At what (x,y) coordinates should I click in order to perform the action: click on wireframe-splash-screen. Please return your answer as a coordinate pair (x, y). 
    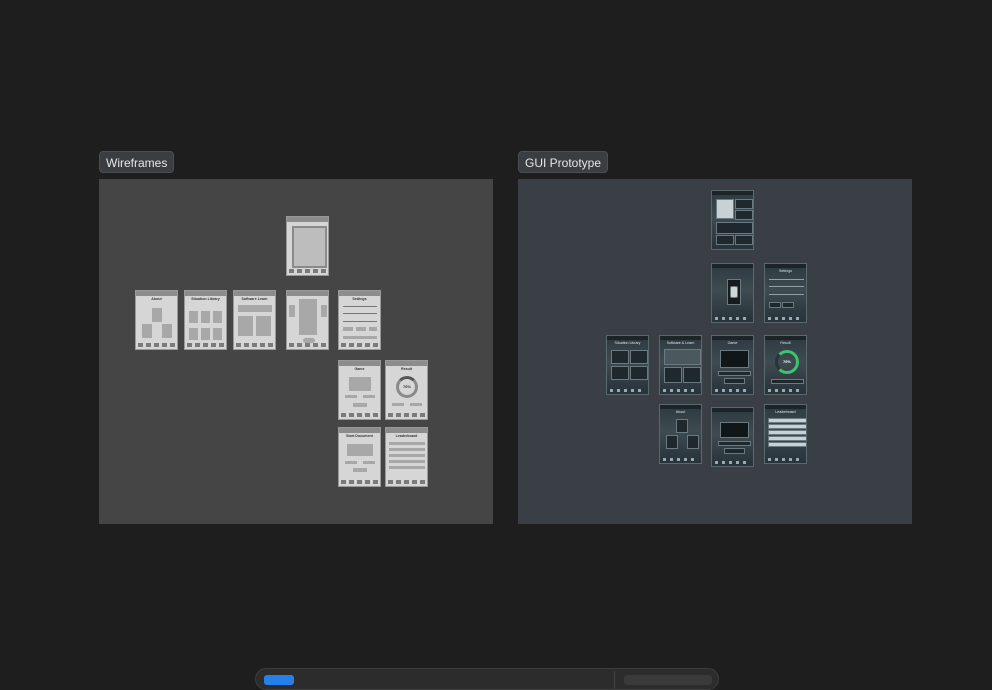
    Looking at the image, I should click on (307, 246).